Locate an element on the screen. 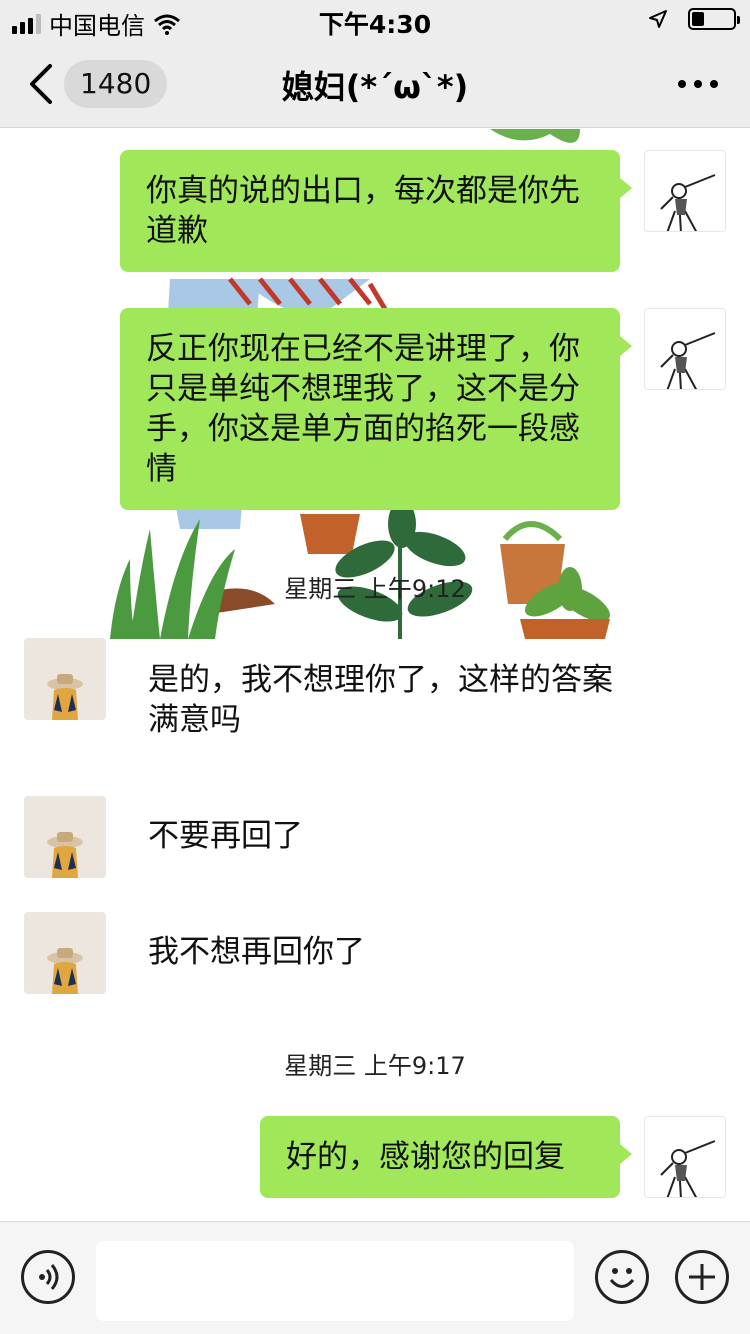  status-bar-right is located at coordinates (694, 19).